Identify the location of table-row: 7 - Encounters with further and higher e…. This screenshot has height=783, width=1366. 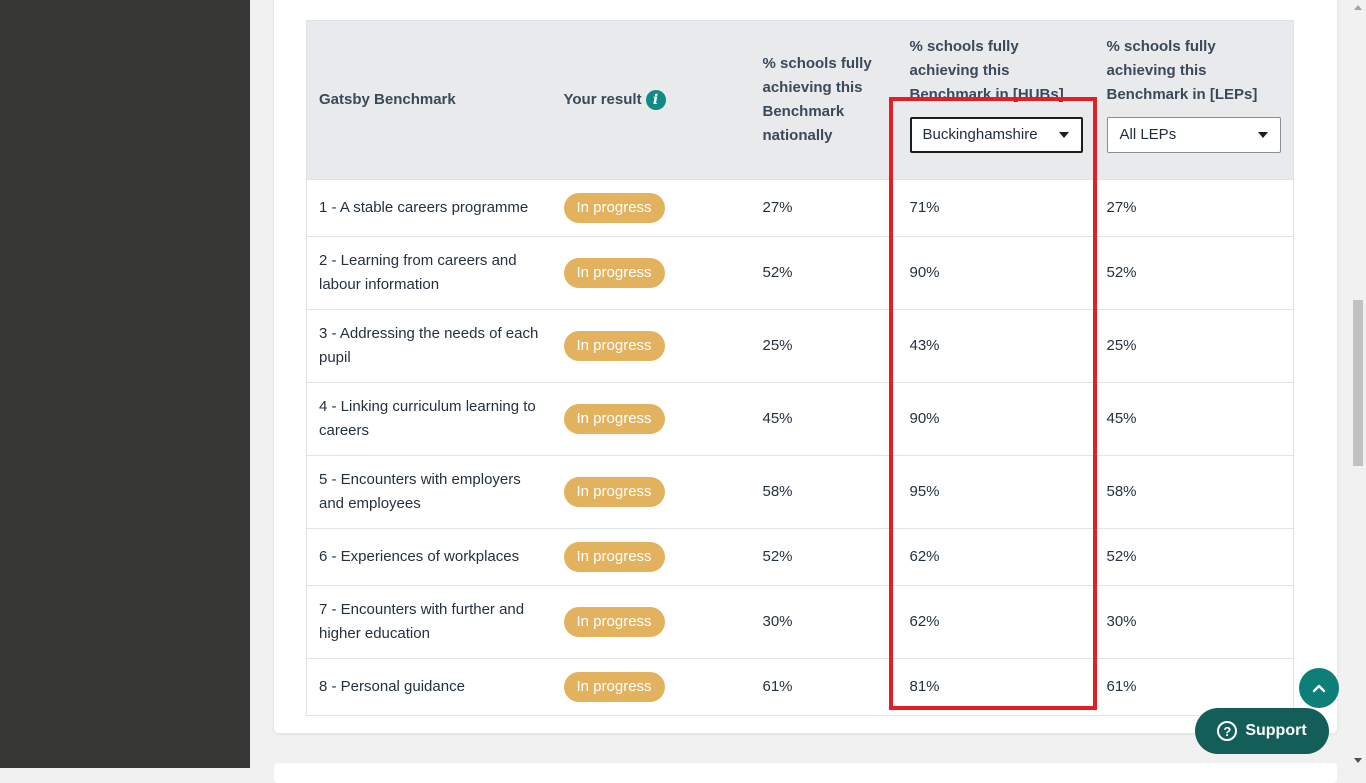
(800, 622).